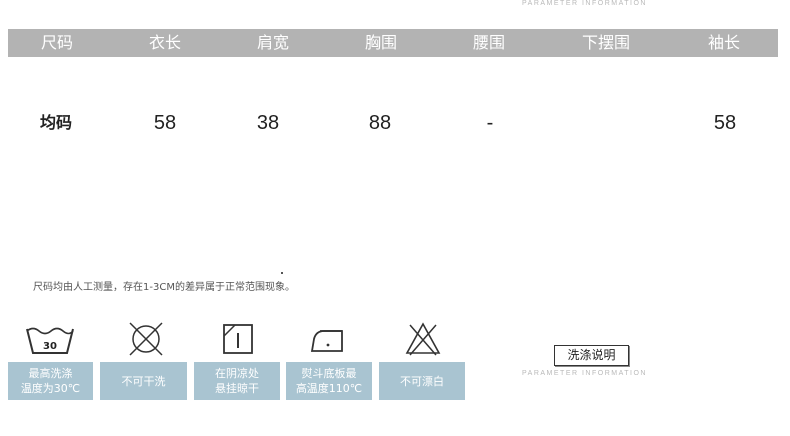 The width and height of the screenshot is (790, 436). What do you see at coordinates (50, 346) in the screenshot?
I see `wash-temp-text: 30` at bounding box center [50, 346].